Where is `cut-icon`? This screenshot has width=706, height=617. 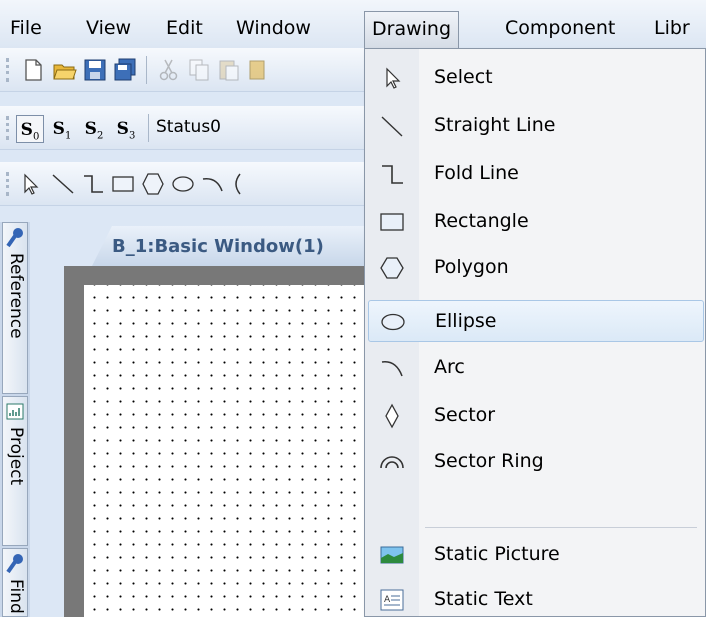 cut-icon is located at coordinates (169, 70).